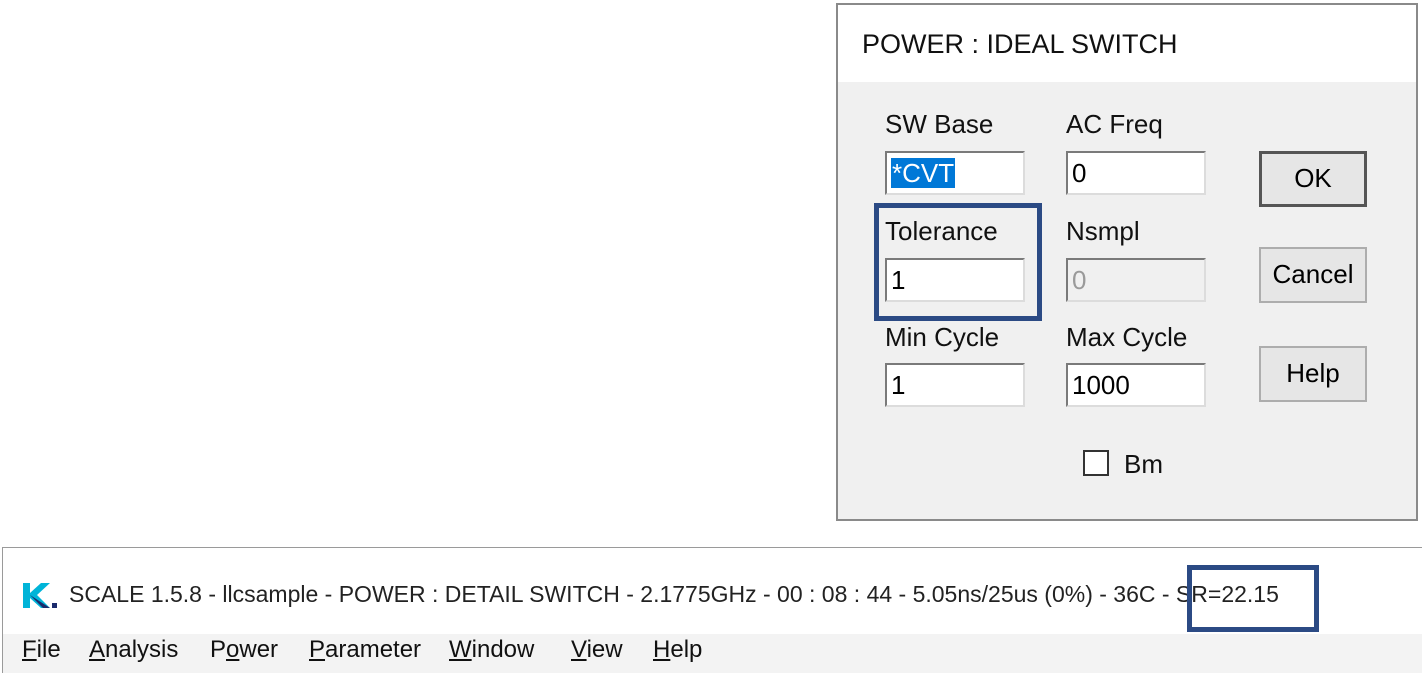 Image resolution: width=1422 pixels, height=673 pixels. I want to click on sw-base-value: *CVT, so click(923, 173).